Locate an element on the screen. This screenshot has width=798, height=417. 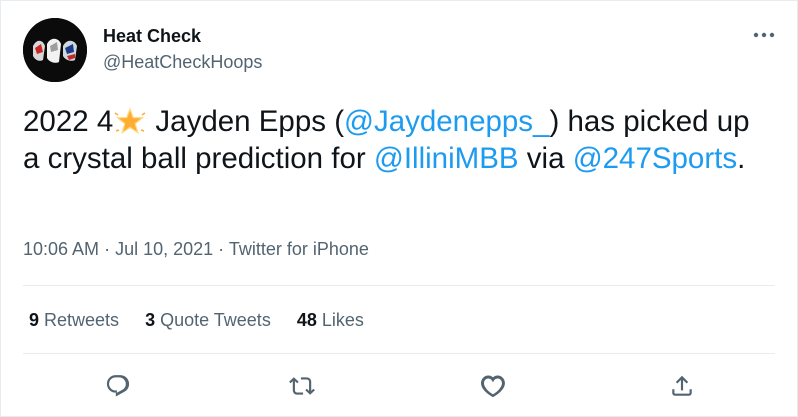
tweet-text-part: Jayden Epps ( is located at coordinates (246, 121).